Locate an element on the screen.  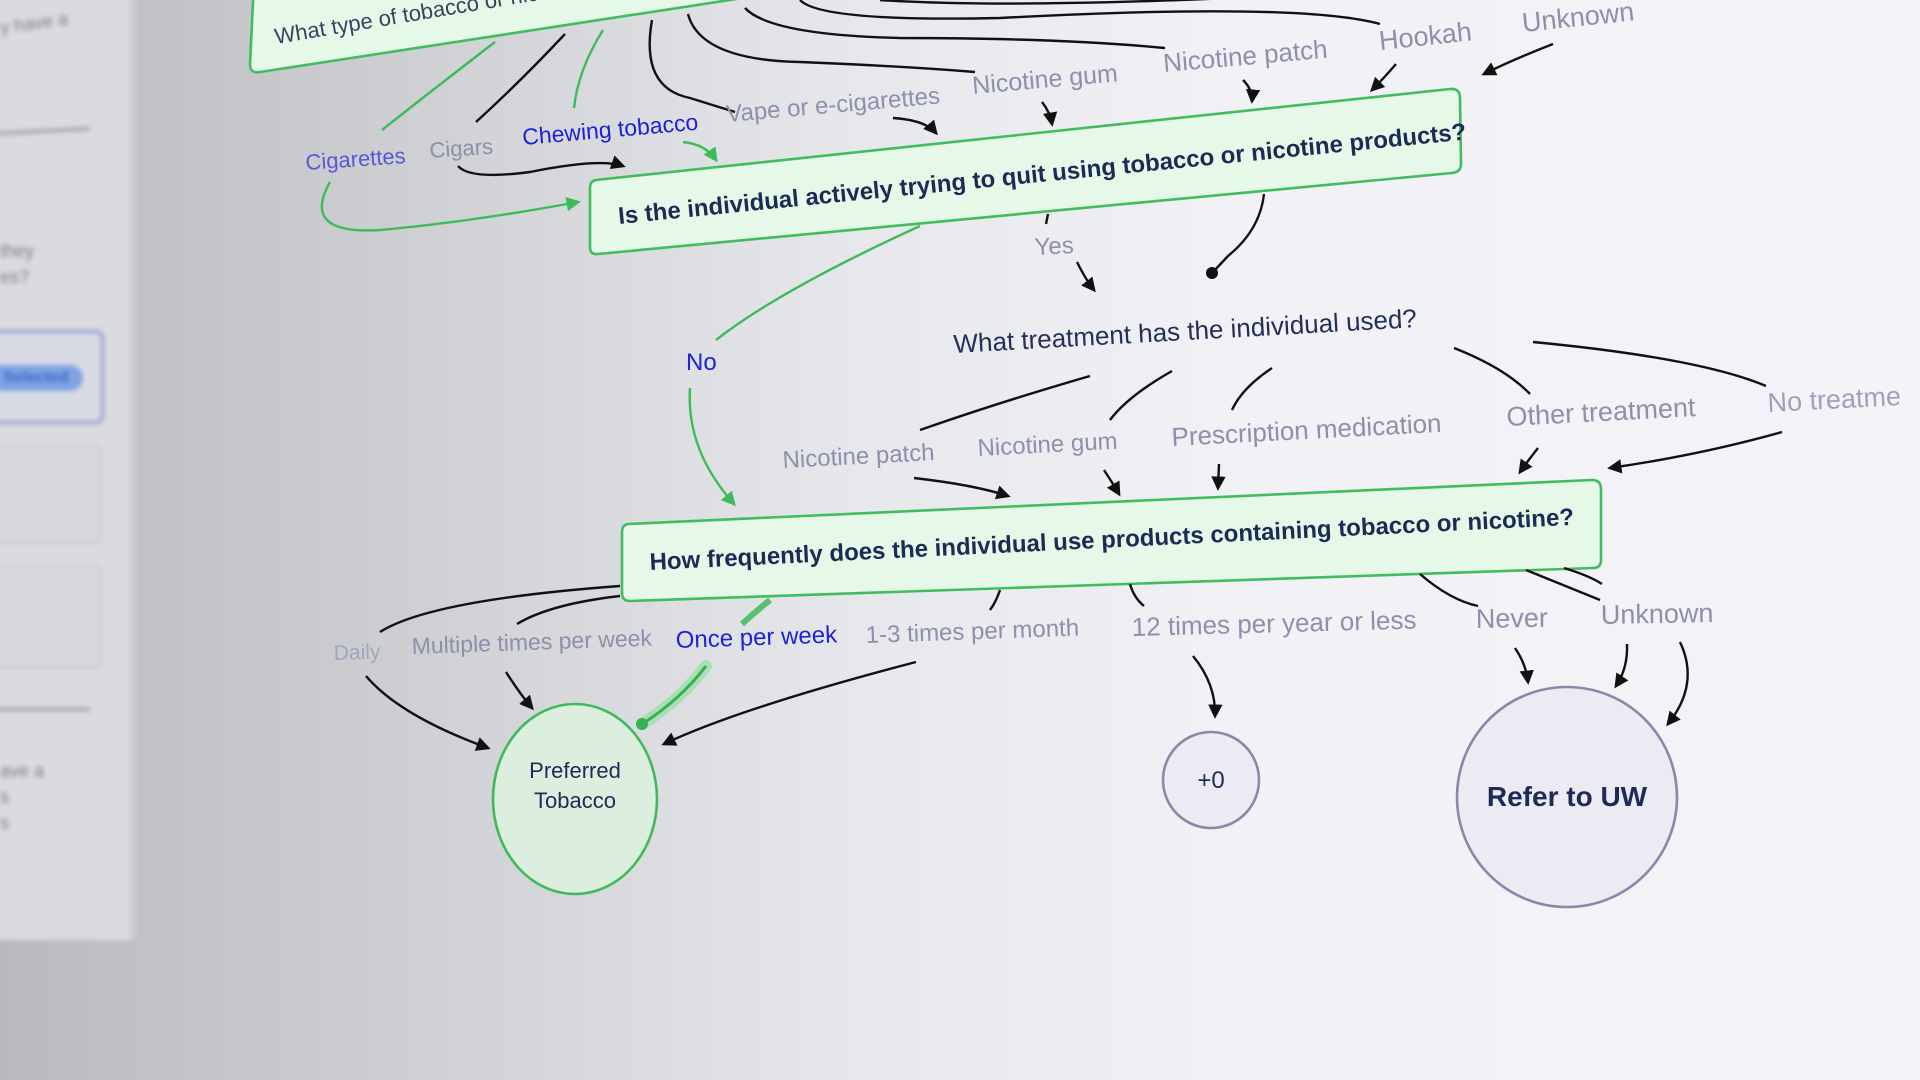
edge-unknown-to-refer-b is located at coordinates (1677, 684).